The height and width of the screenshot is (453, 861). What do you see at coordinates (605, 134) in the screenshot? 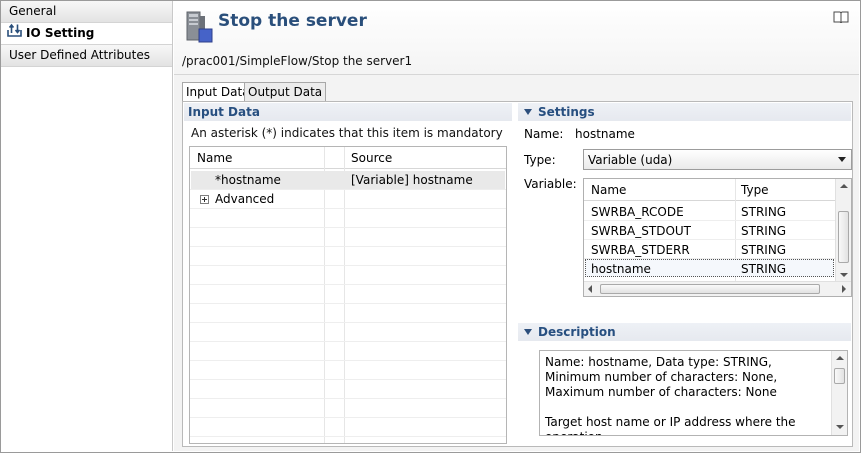
I see `name-value: hostname` at bounding box center [605, 134].